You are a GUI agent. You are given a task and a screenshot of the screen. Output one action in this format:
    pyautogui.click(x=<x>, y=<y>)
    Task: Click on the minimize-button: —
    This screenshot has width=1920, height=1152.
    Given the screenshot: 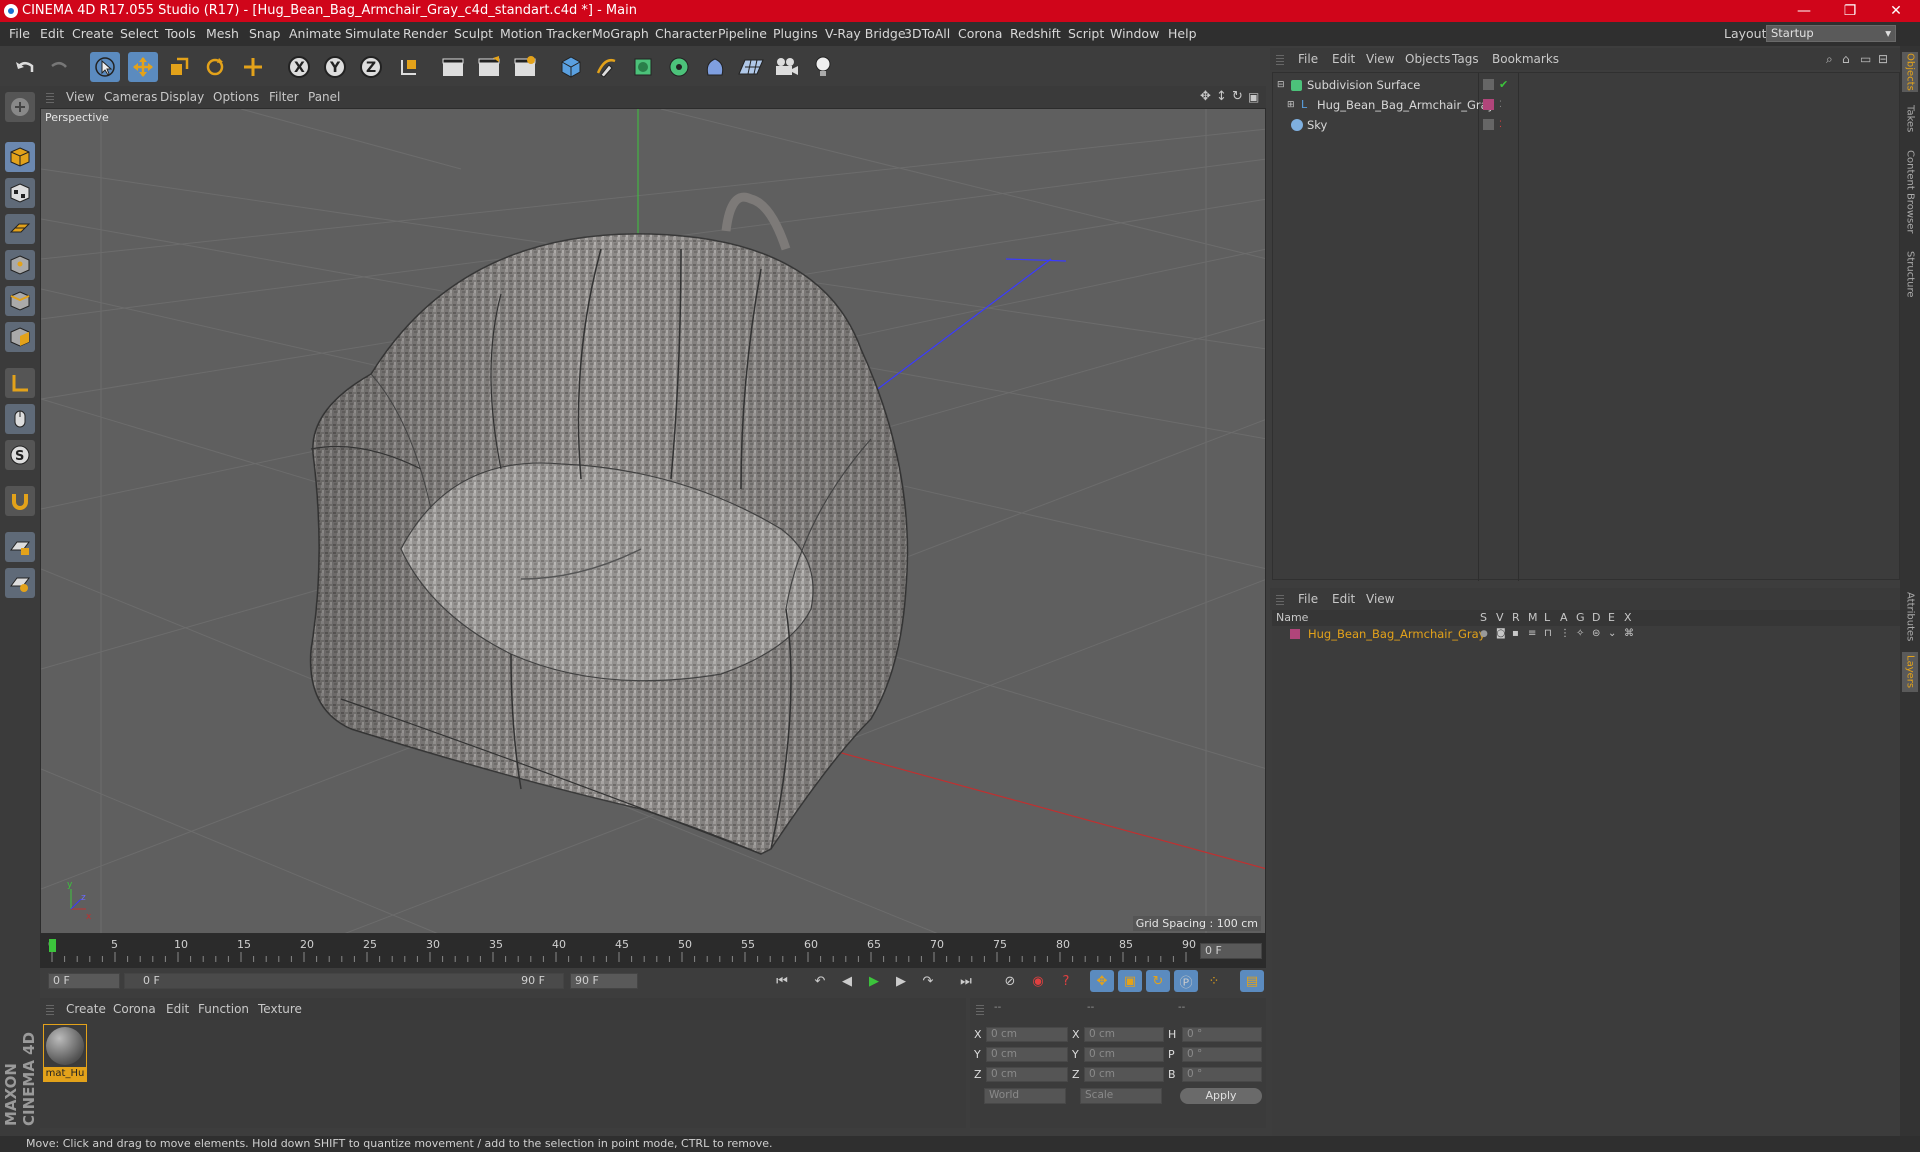 What is the action you would take?
    pyautogui.click(x=1804, y=11)
    